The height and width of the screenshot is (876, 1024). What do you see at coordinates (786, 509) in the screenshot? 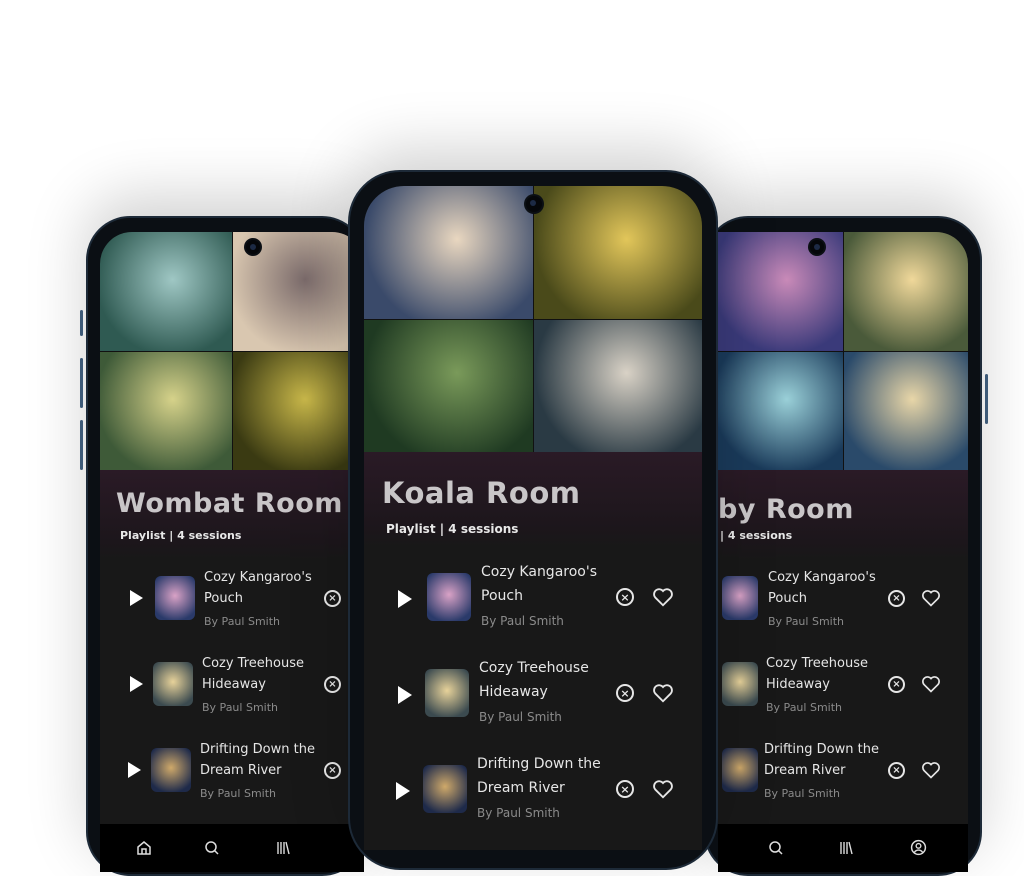
I see `playlist-title: by Room` at bounding box center [786, 509].